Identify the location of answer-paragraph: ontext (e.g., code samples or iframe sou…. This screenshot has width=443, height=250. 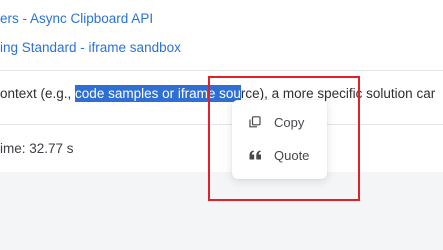
(218, 93).